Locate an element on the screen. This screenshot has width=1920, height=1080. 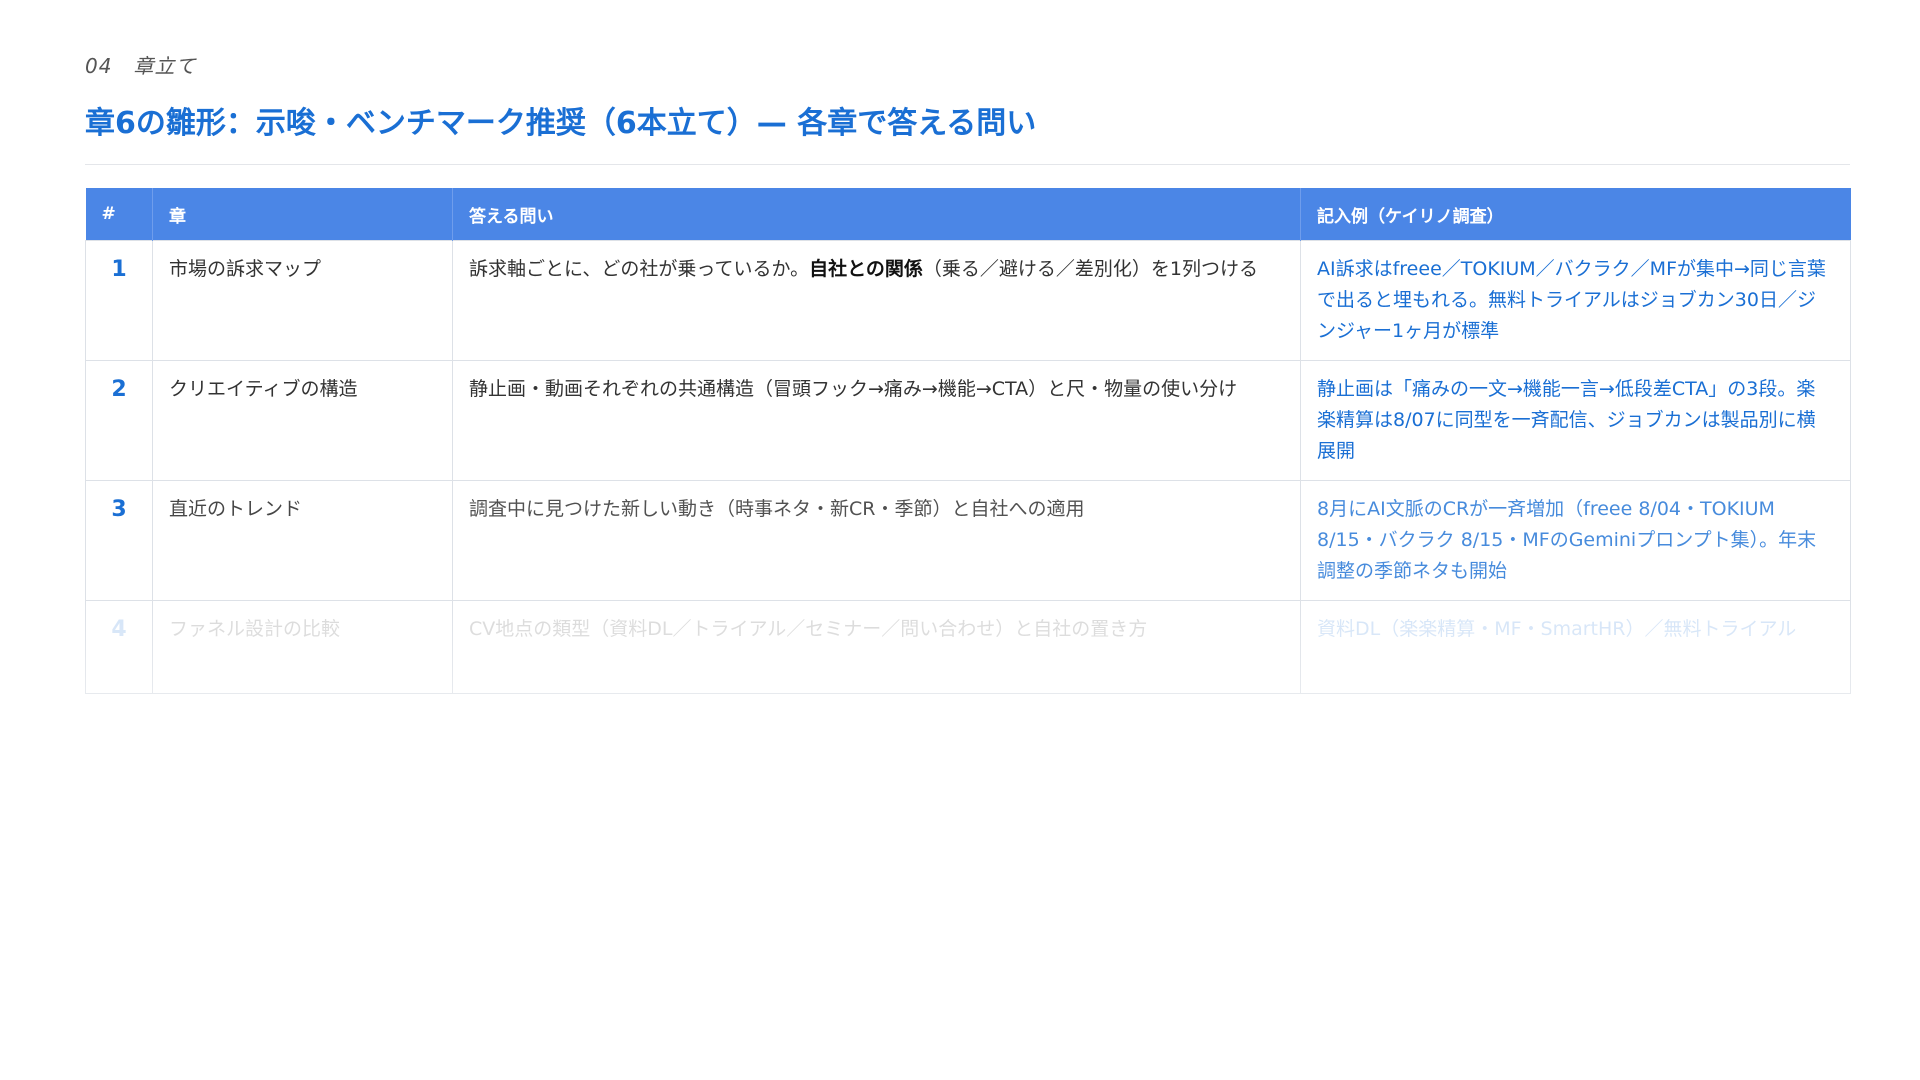
chapter-name: 直近のトレンド is located at coordinates (302, 540).